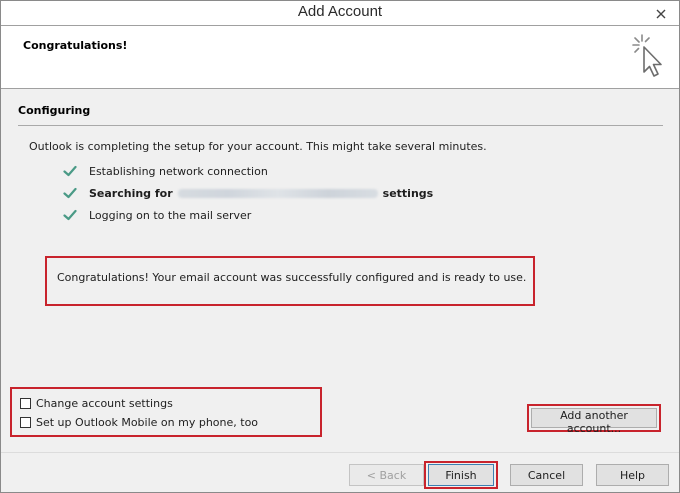  I want to click on step-label: Establishing network connection, so click(178, 171).